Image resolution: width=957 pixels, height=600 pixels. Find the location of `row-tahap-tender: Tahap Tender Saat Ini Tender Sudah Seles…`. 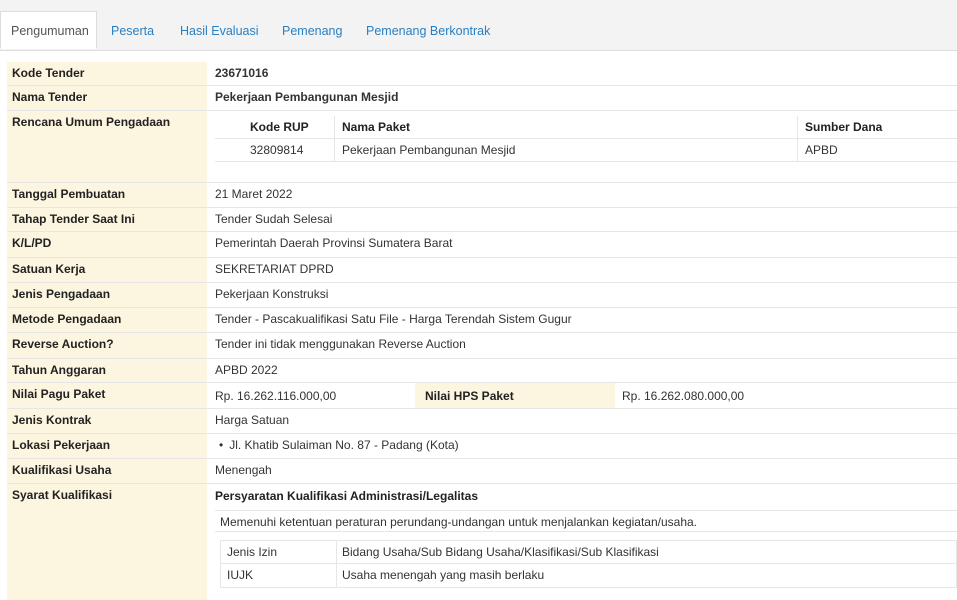

row-tahap-tender: Tahap Tender Saat Ini Tender Sudah Seles… is located at coordinates (482, 220).